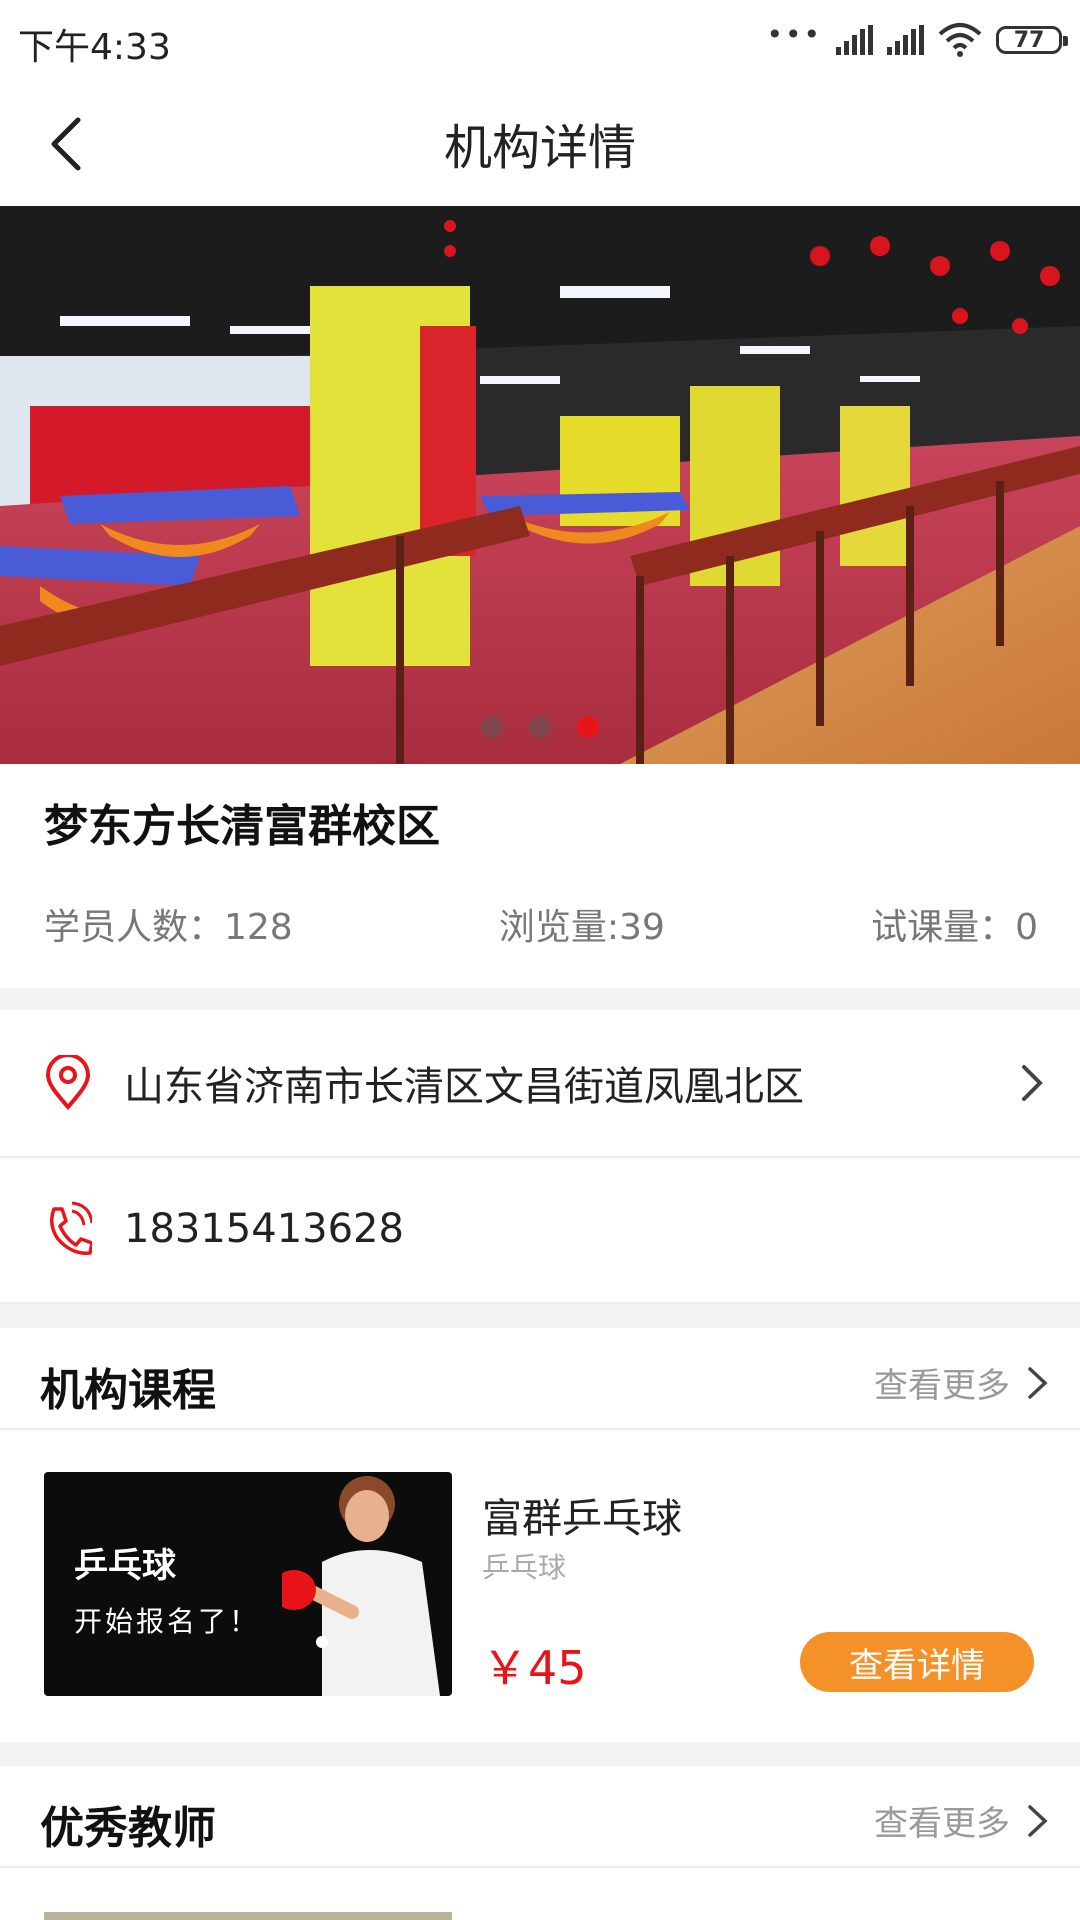  What do you see at coordinates (954, 927) in the screenshot?
I see `trial-count: 试课量：0` at bounding box center [954, 927].